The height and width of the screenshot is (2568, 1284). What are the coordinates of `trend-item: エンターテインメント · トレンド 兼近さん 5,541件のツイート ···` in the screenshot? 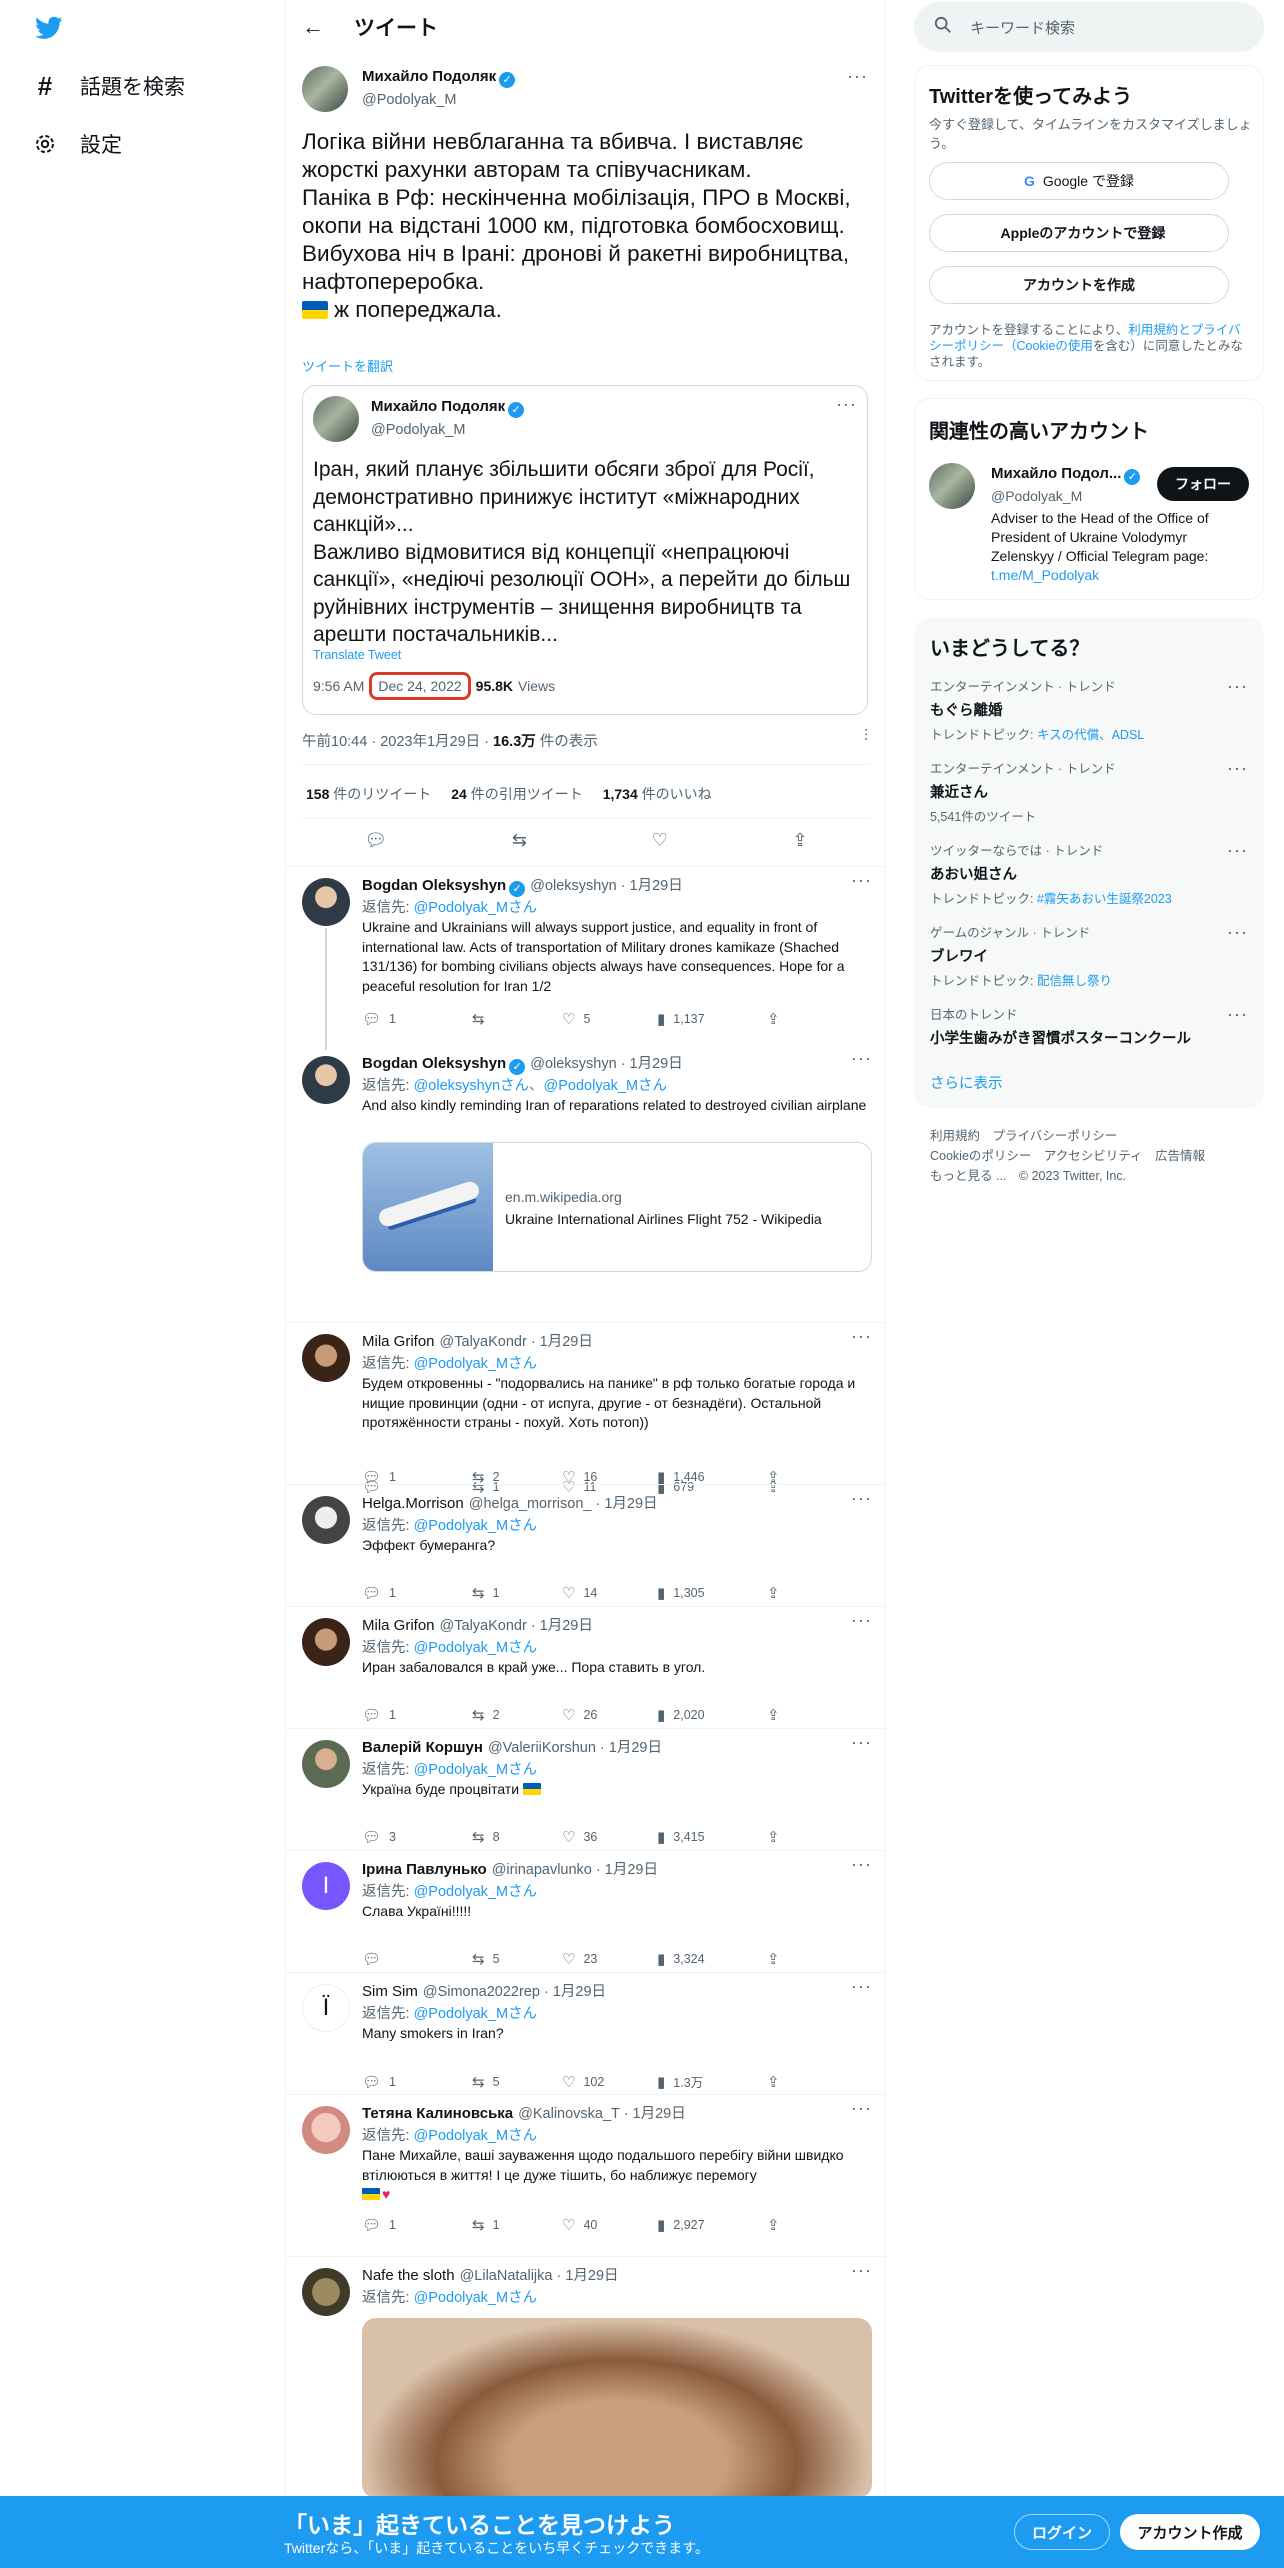 It's located at (1089, 791).